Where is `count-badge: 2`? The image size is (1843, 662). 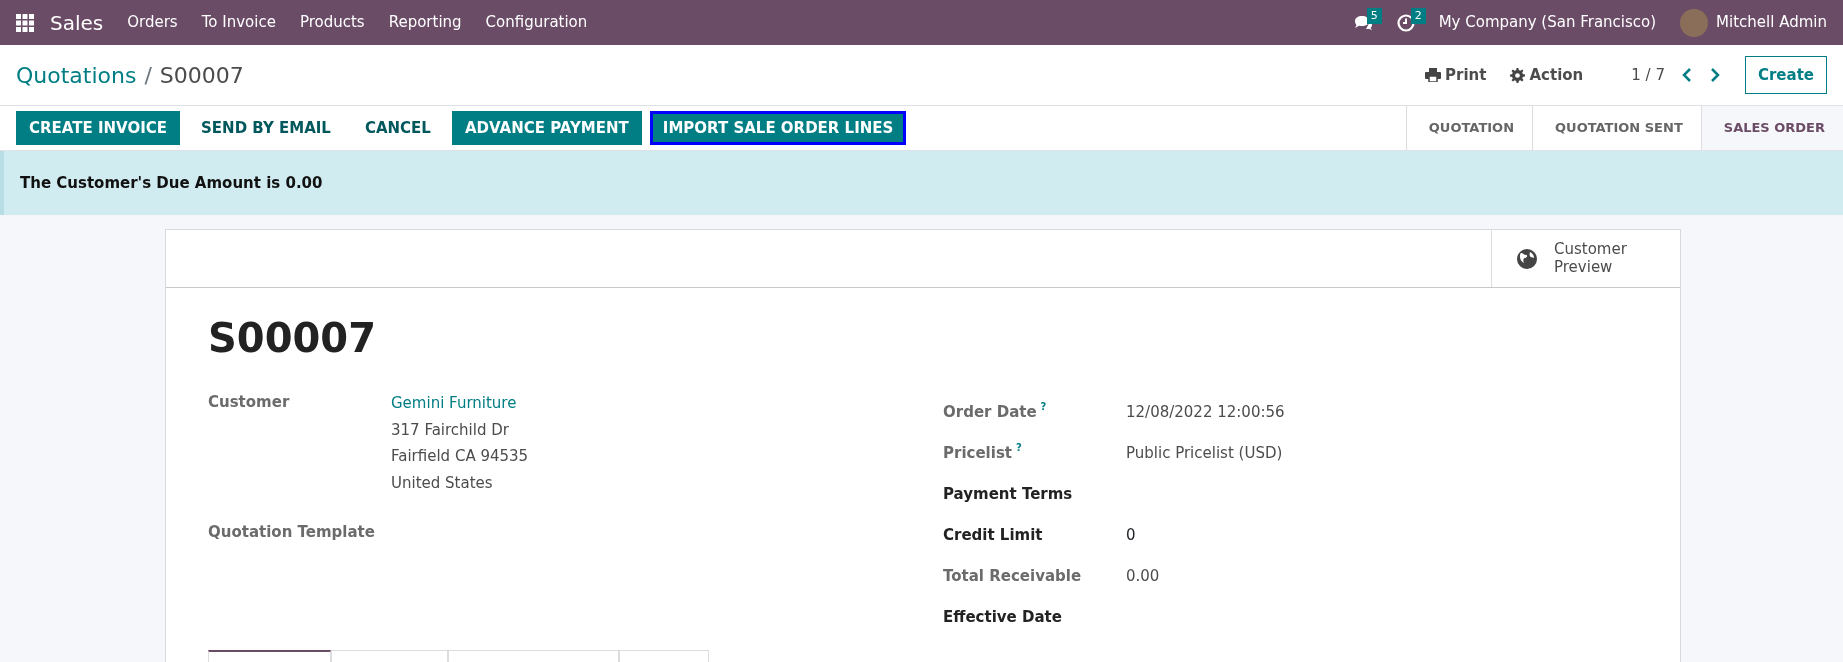
count-badge: 2 is located at coordinates (1418, 15).